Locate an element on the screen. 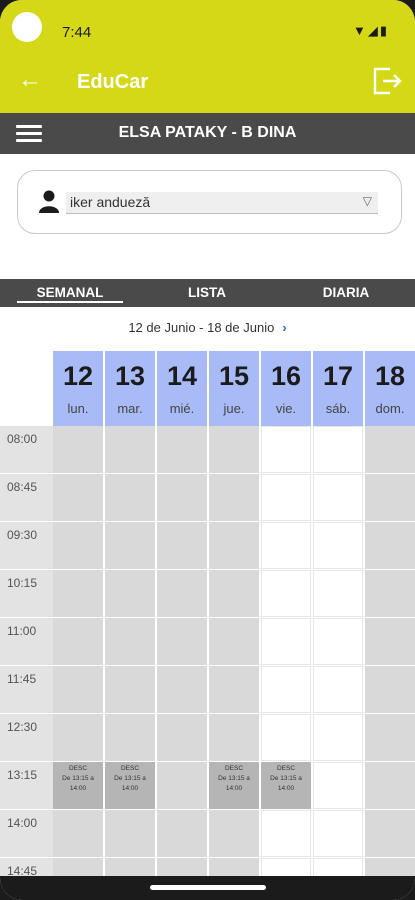 This screenshot has height=900, width=415. logout-icon is located at coordinates (387, 81).